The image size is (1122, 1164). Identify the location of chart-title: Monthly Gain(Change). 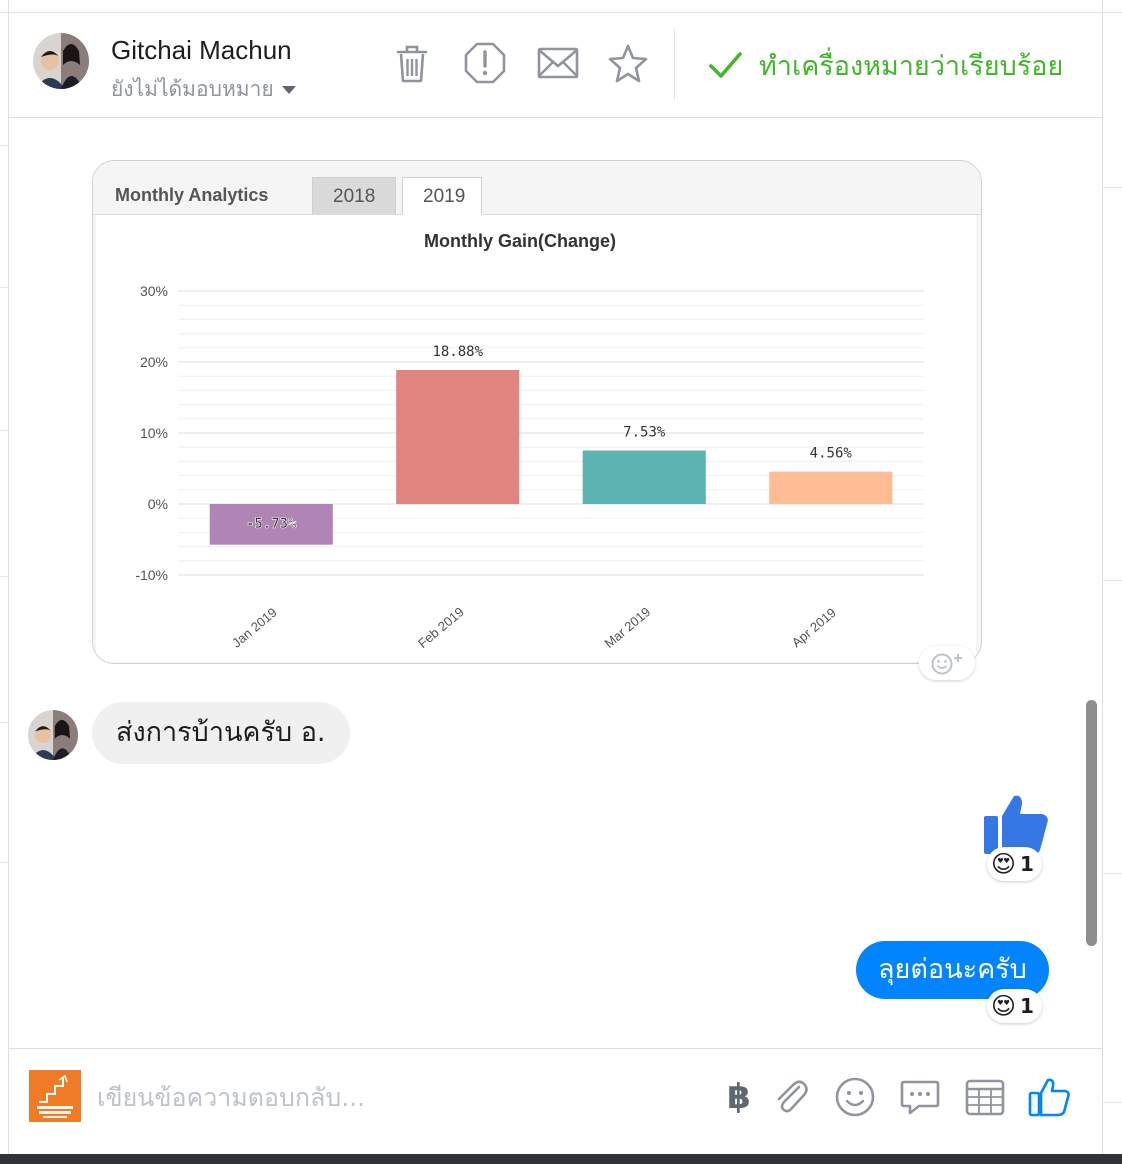
(520, 241).